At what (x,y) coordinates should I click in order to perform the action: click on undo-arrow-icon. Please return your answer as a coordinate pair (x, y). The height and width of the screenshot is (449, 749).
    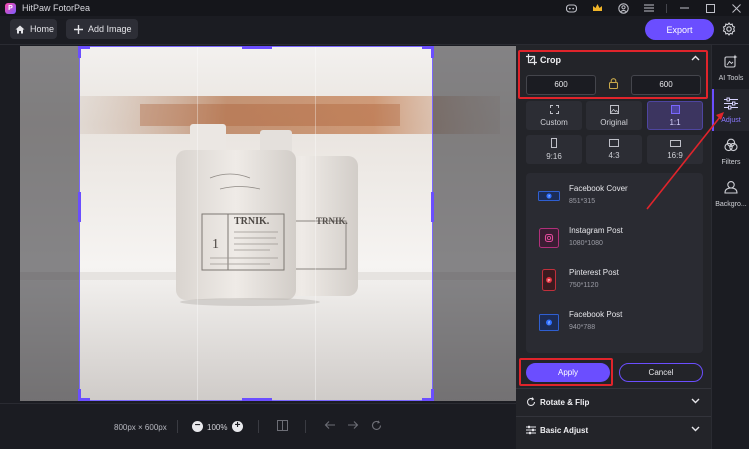
    Looking at the image, I should click on (329, 426).